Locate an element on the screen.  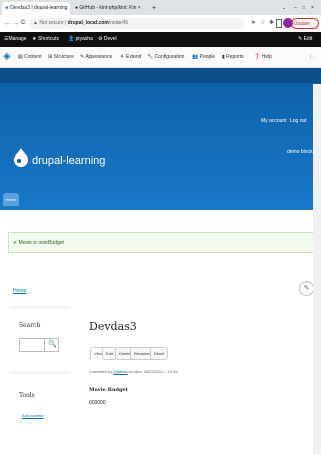
tray-label: Reports is located at coordinates (235, 57).